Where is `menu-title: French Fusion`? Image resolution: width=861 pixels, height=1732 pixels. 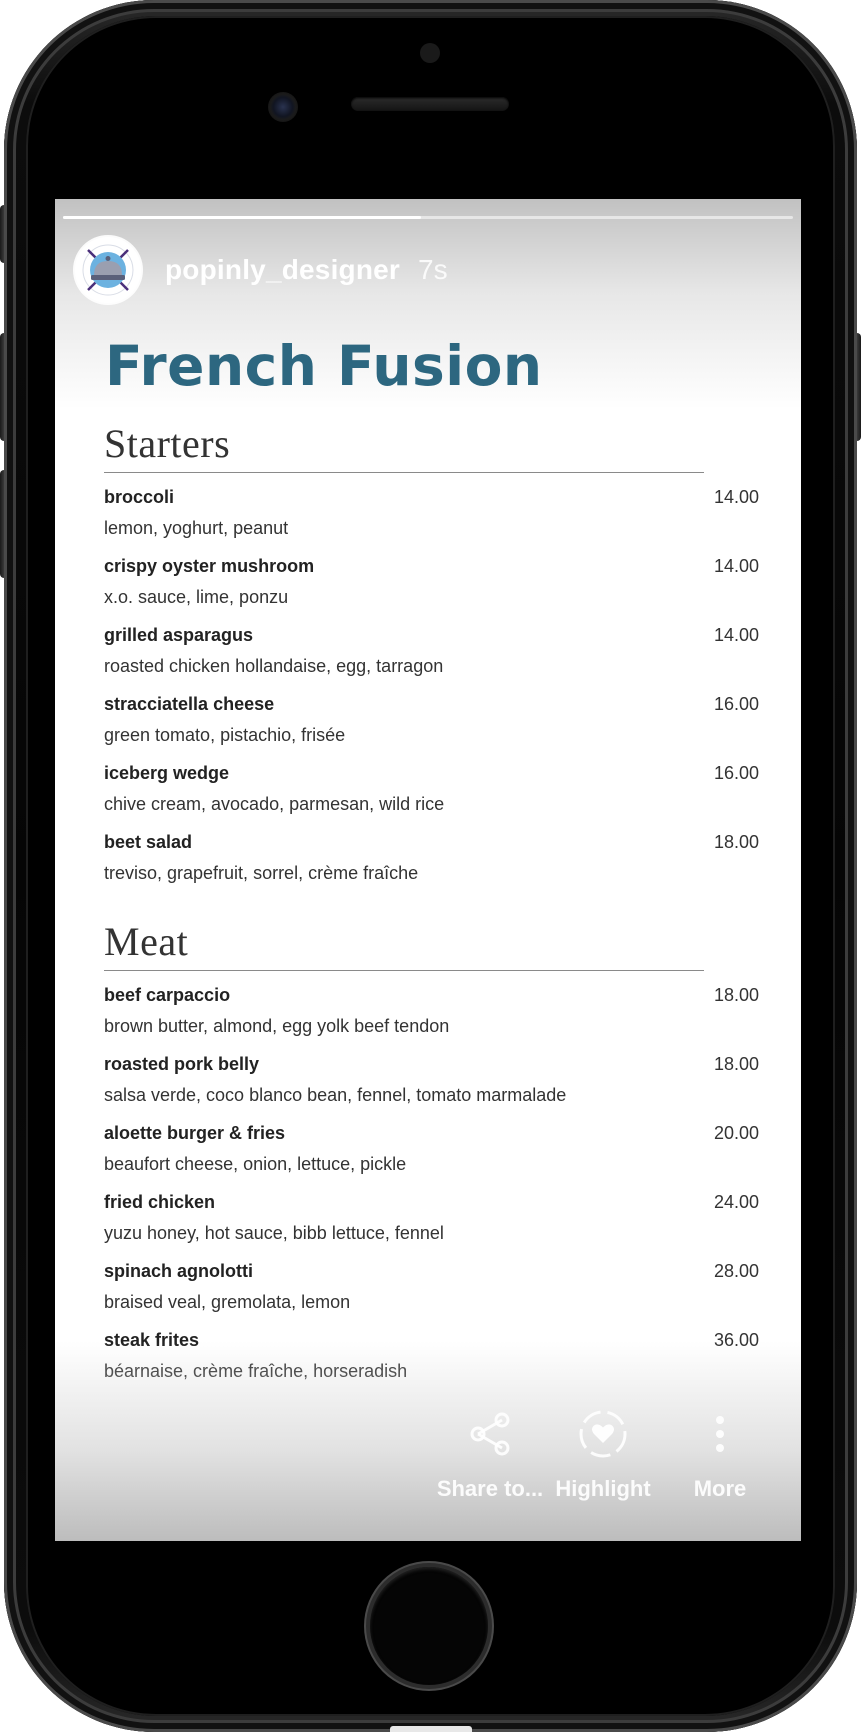 menu-title: French Fusion is located at coordinates (324, 366).